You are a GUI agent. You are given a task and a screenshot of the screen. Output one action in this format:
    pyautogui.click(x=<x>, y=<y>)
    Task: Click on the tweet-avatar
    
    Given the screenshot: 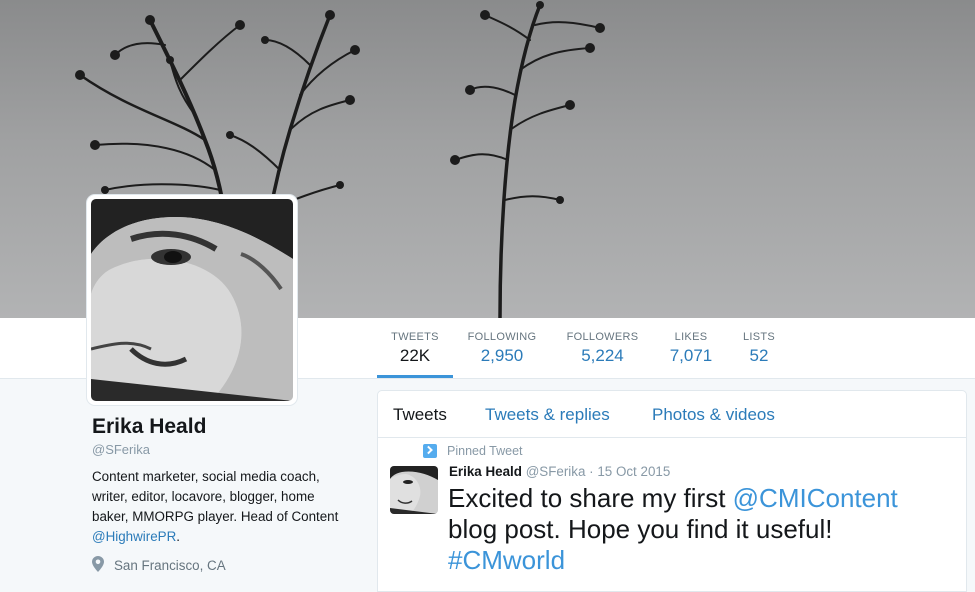 What is the action you would take?
    pyautogui.click(x=414, y=490)
    